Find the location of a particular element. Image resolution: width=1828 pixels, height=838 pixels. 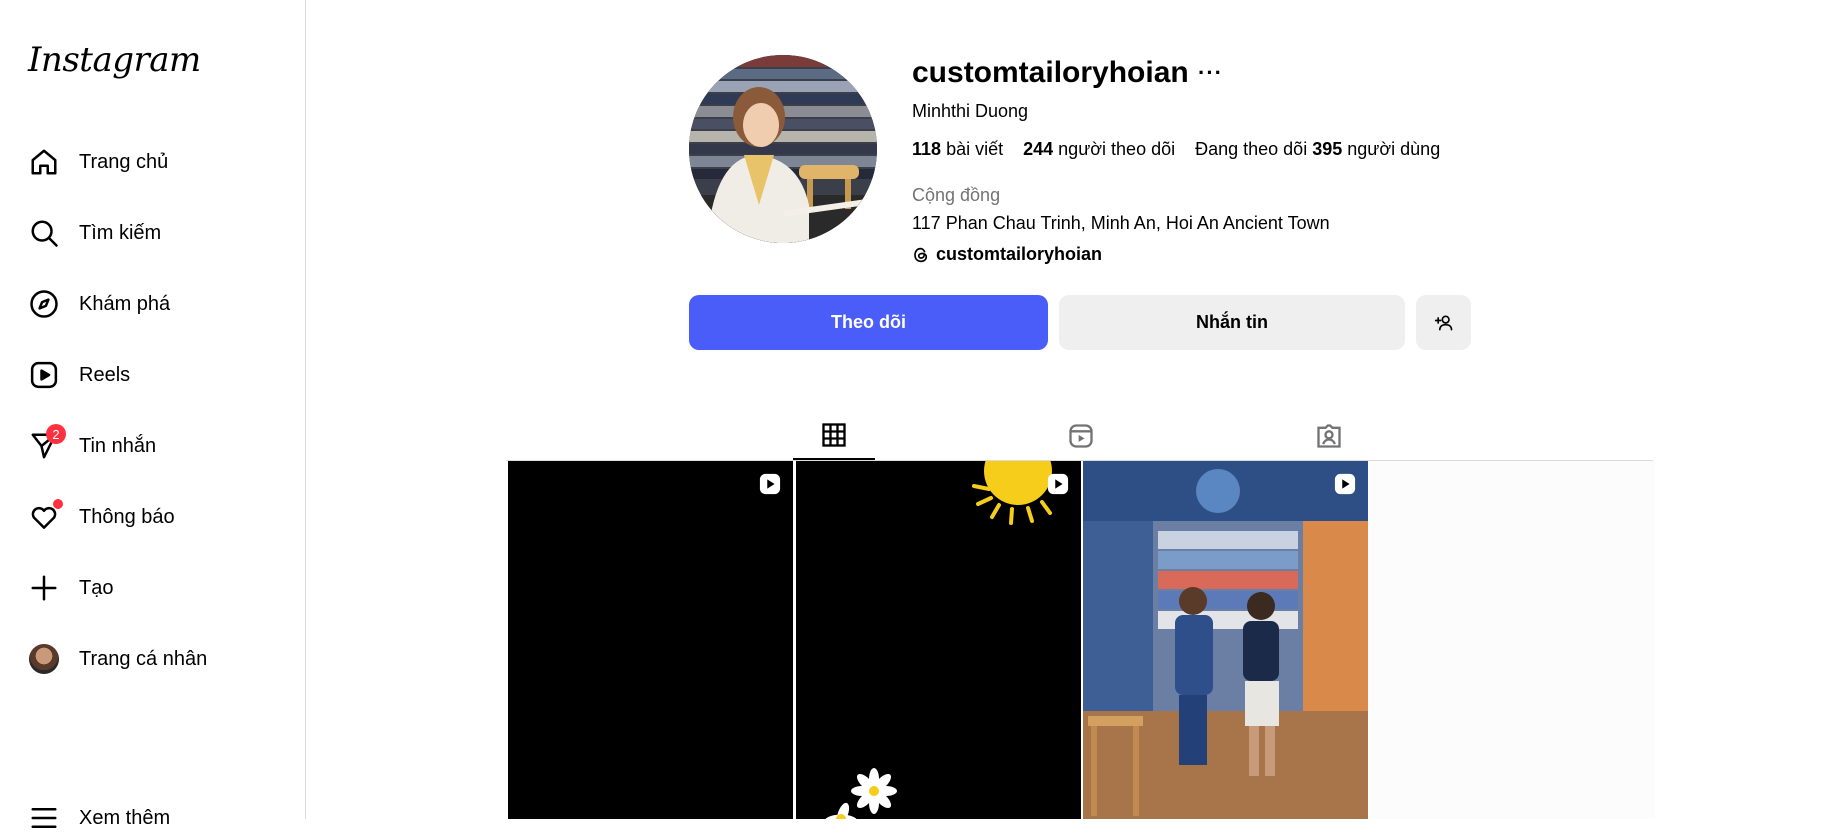

sidebar-item-more: Xem thêm is located at coordinates (99, 818).